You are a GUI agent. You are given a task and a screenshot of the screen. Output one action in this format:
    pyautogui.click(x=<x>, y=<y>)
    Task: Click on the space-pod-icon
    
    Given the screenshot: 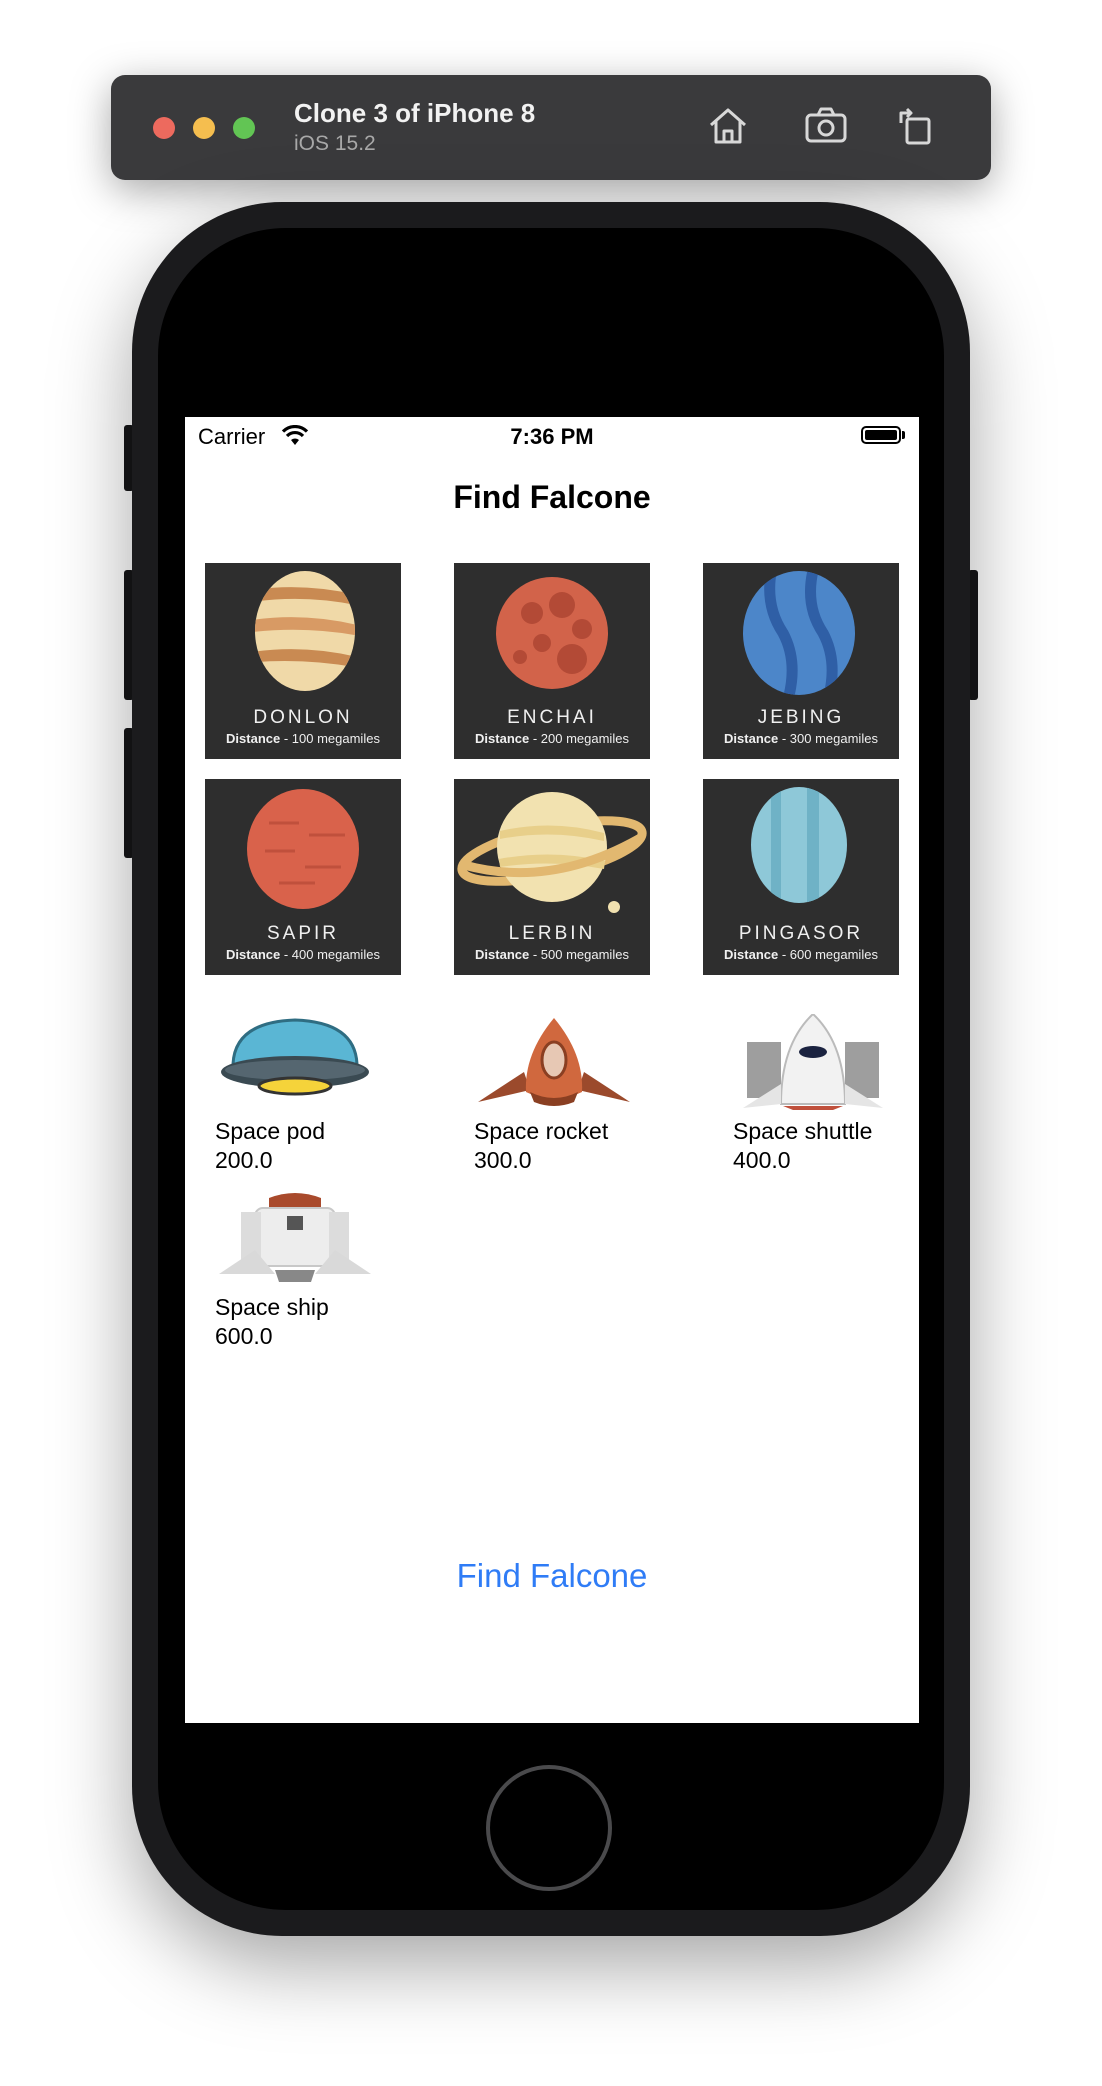 What is the action you would take?
    pyautogui.click(x=295, y=1057)
    